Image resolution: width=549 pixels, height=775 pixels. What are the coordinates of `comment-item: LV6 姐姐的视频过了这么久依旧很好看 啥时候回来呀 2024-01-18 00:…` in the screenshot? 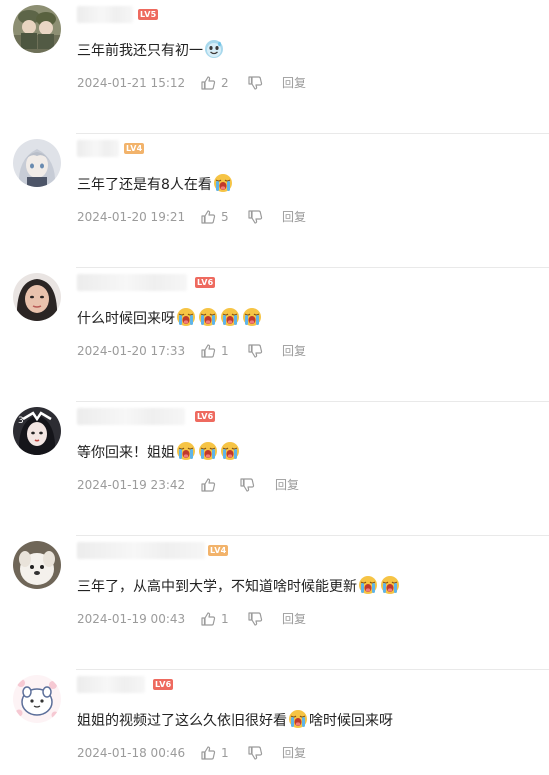 It's located at (274, 722).